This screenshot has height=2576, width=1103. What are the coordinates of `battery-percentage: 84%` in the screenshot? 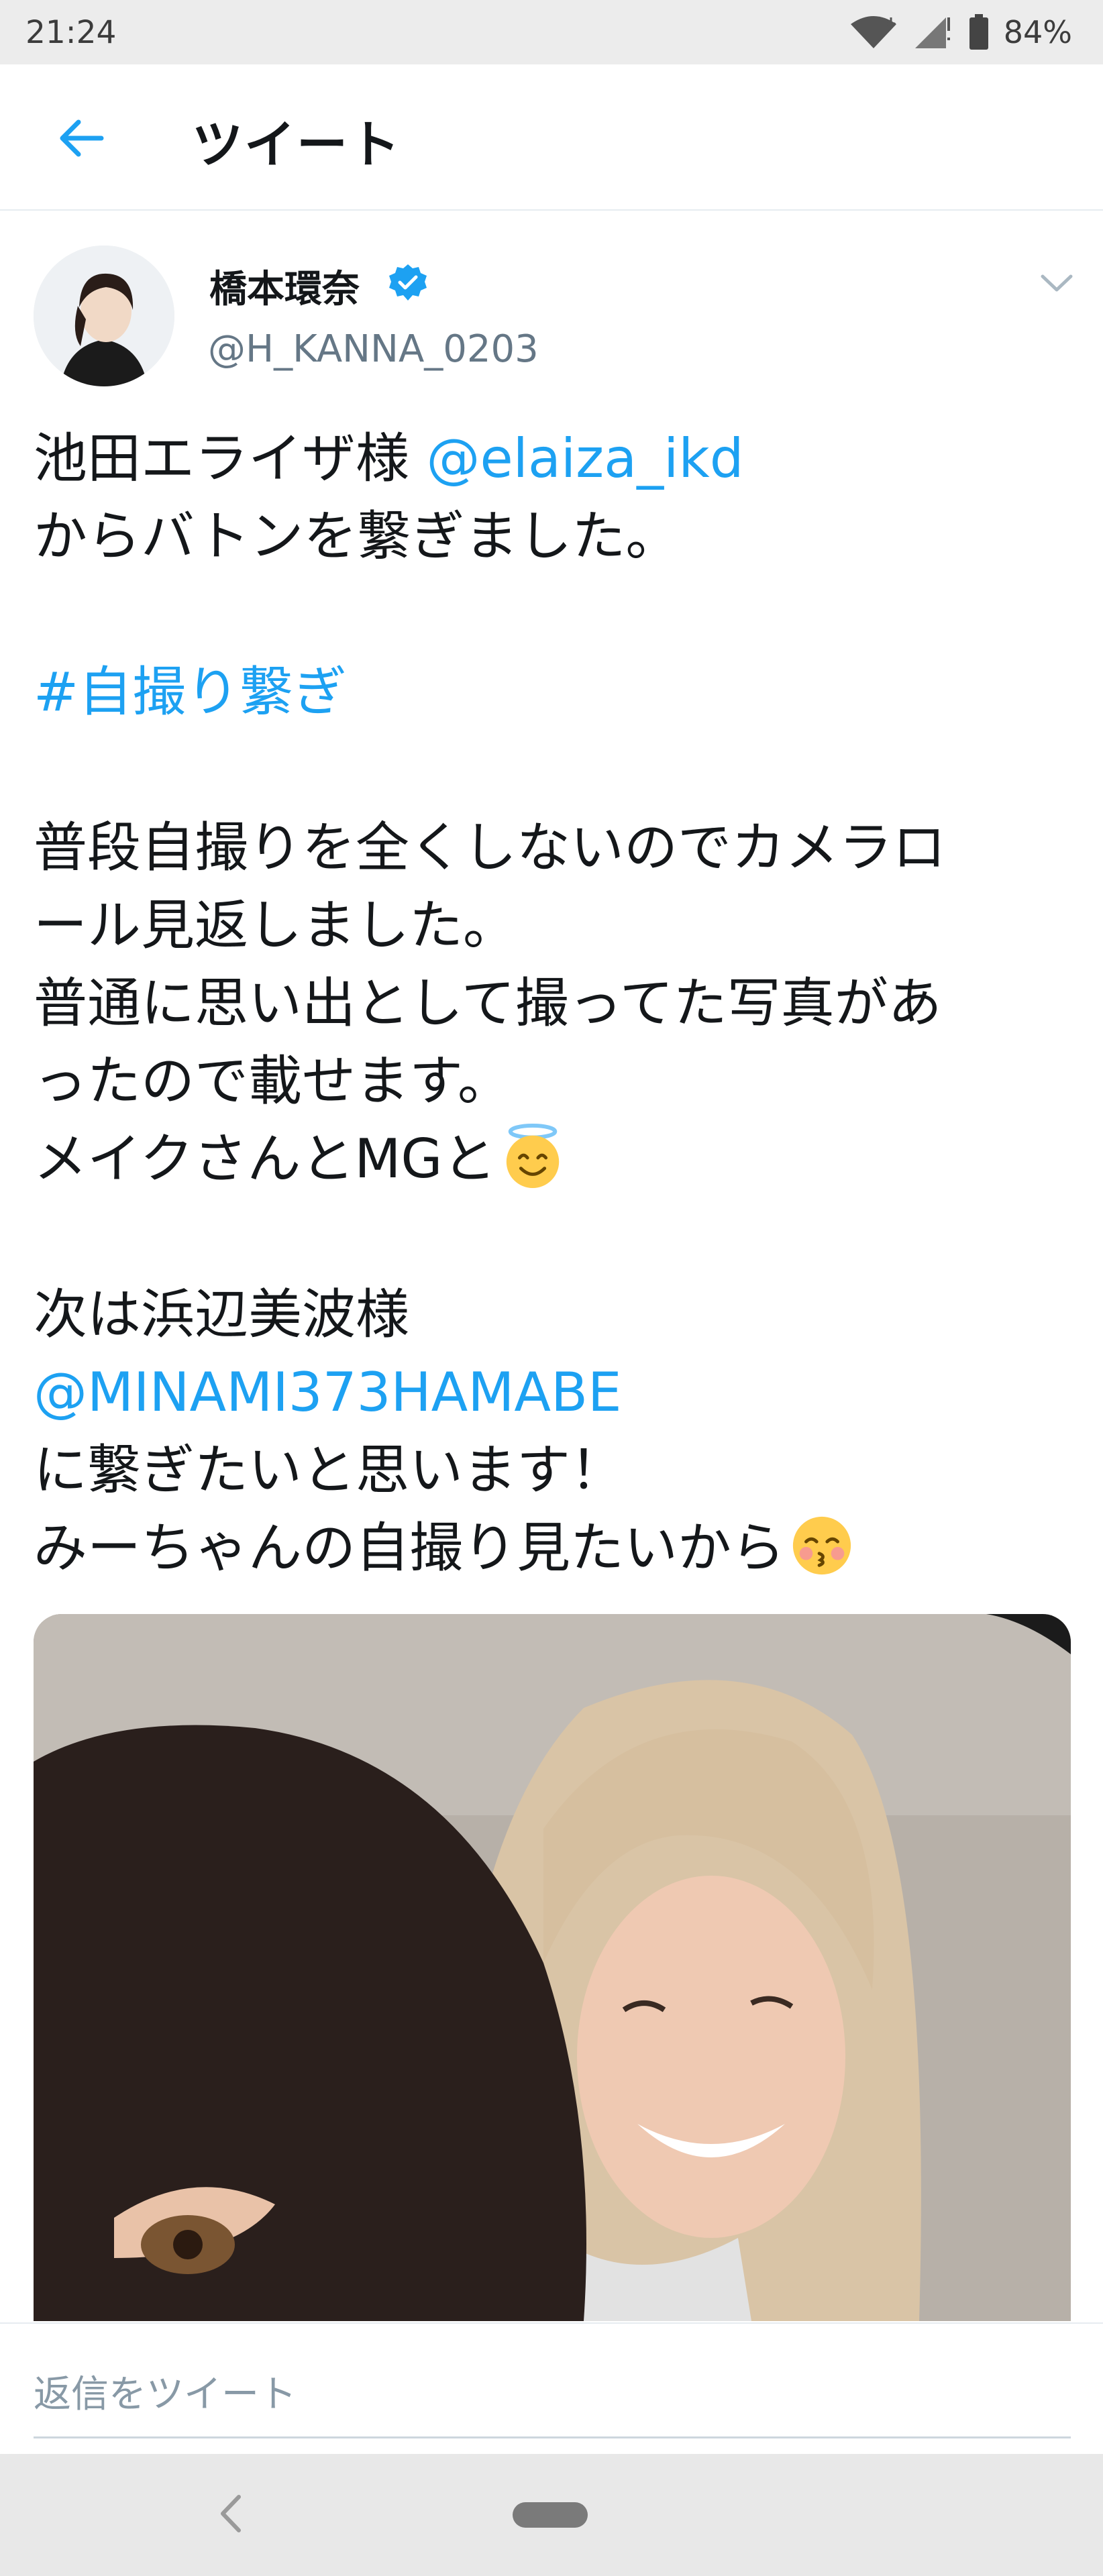 It's located at (1037, 32).